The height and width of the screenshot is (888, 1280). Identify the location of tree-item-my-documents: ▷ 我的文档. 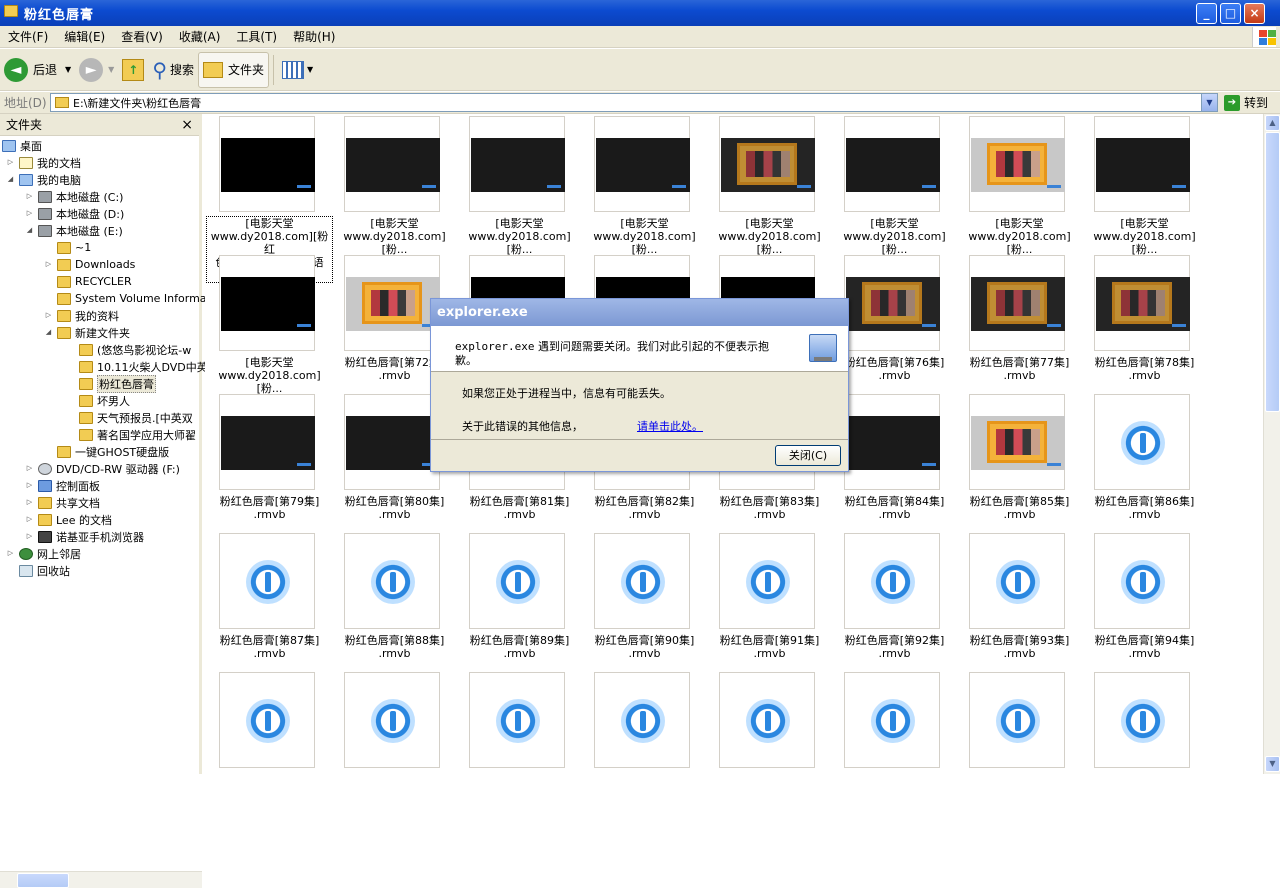
(43, 162).